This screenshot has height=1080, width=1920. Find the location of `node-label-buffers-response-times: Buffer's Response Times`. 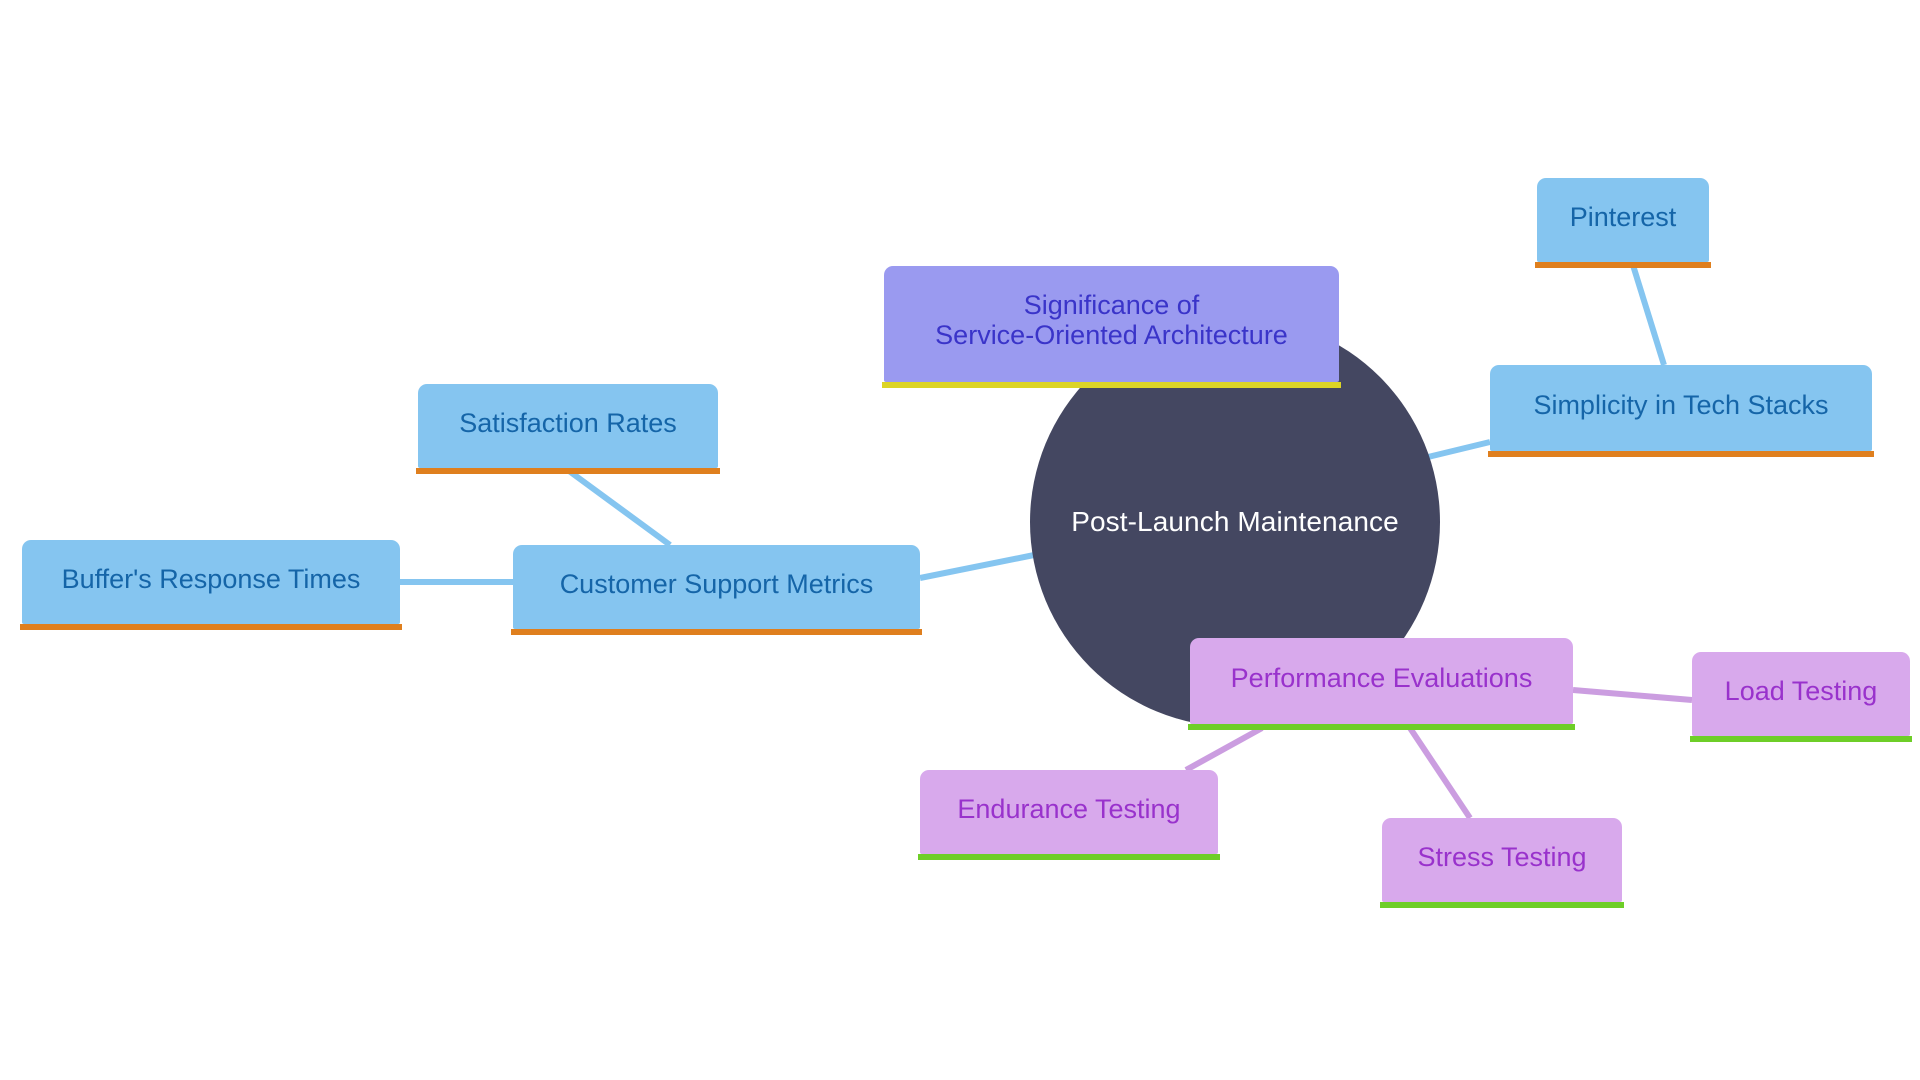

node-label-buffers-response-times: Buffer's Response Times is located at coordinates (211, 578).